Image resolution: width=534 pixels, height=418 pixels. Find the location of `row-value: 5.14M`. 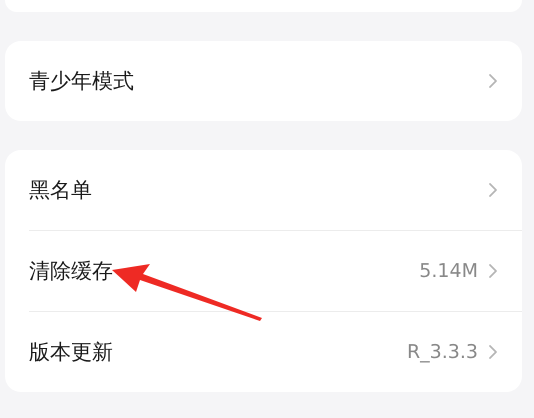

row-value: 5.14M is located at coordinates (448, 271).